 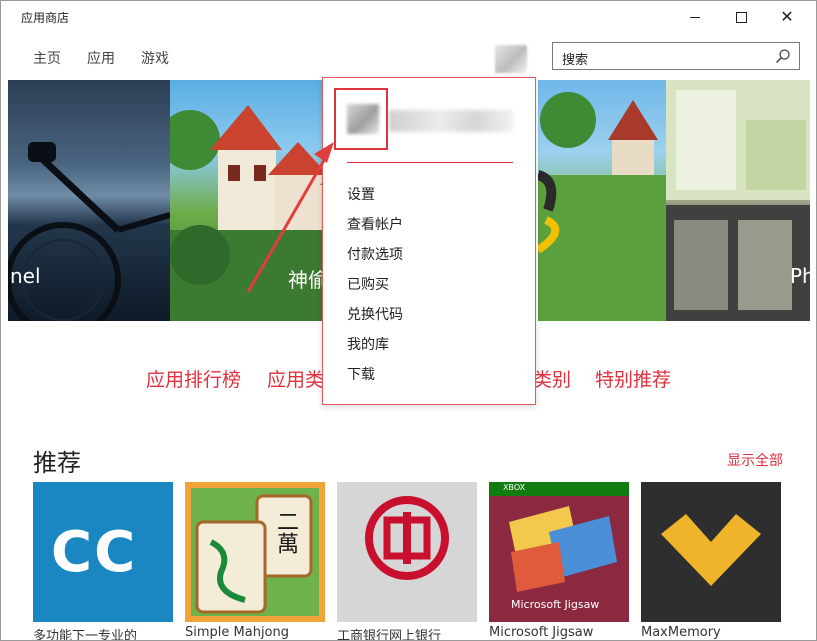 I want to click on title-bar: 应用商店 ✕, so click(x=408, y=17).